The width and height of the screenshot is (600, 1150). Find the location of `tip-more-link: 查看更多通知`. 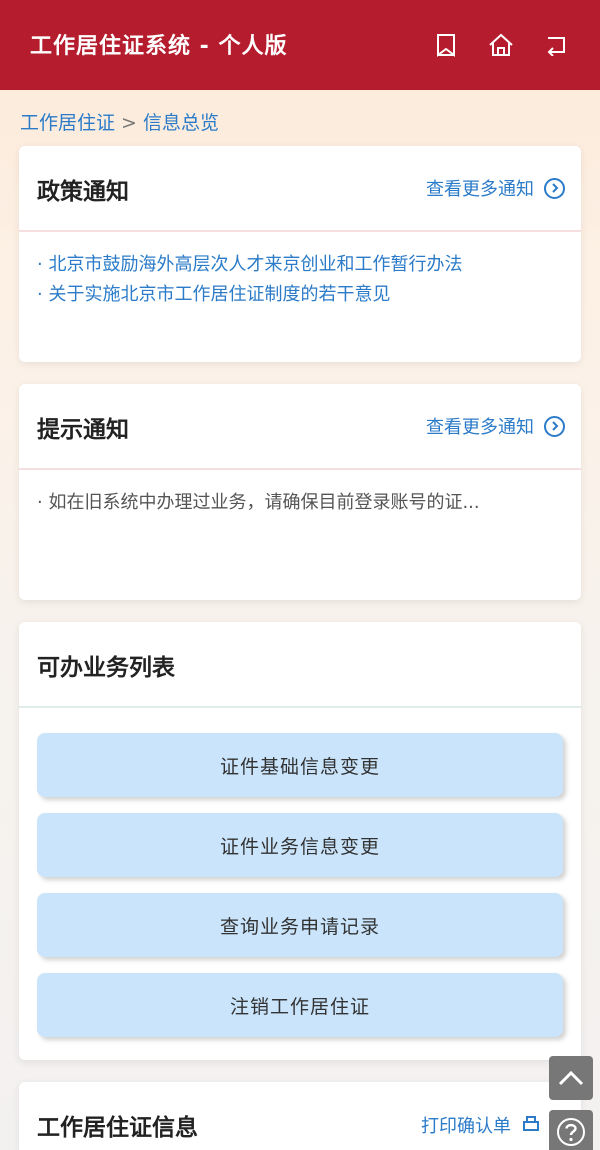

tip-more-link: 查看更多通知 is located at coordinates (495, 426).